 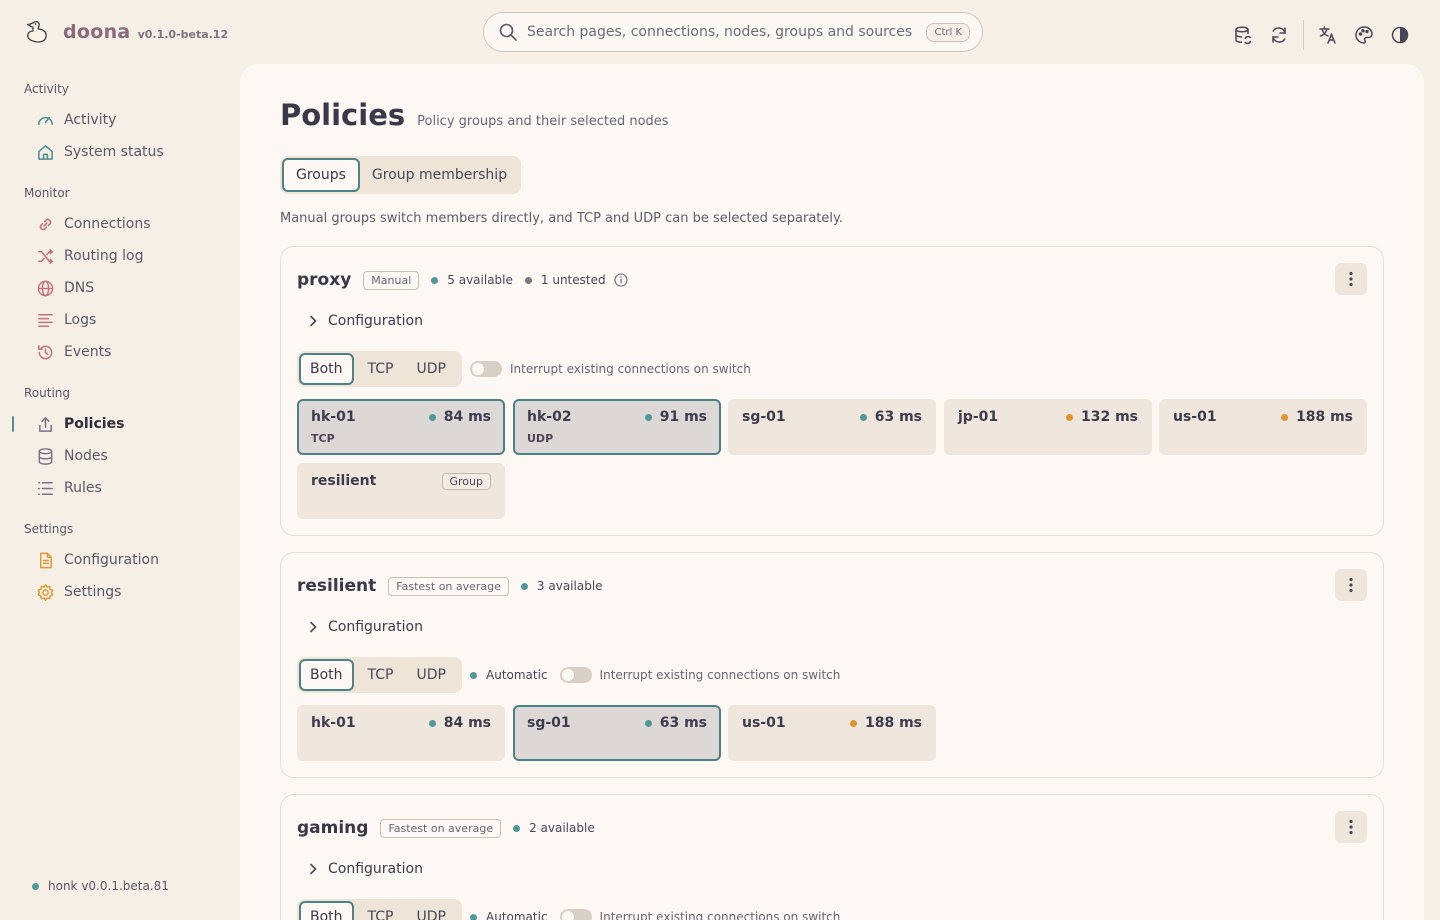 What do you see at coordinates (93, 592) in the screenshot?
I see `sidebar-item-label: Settings` at bounding box center [93, 592].